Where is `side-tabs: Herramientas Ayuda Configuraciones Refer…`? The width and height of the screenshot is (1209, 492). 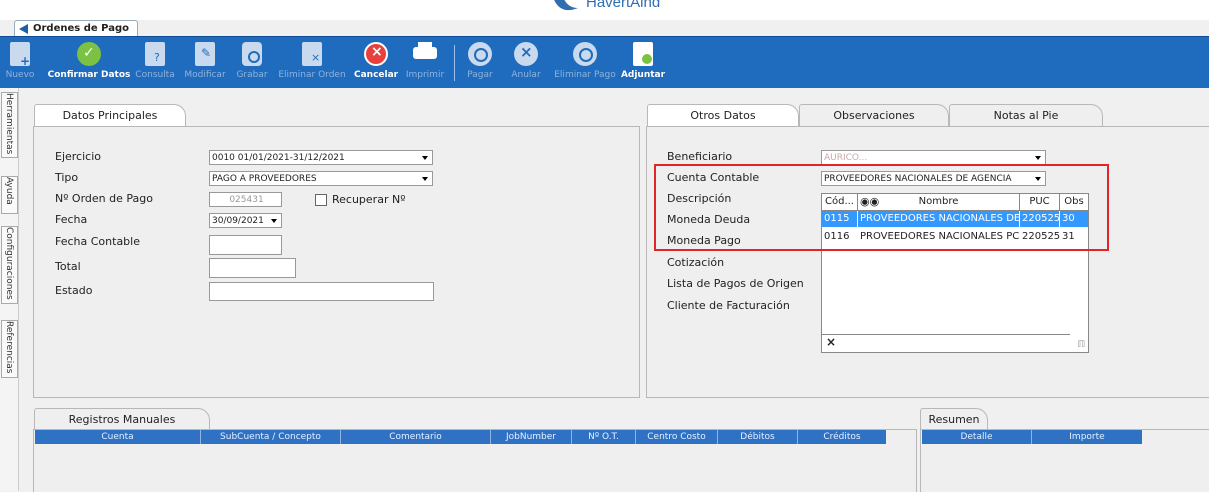
side-tabs: Herramientas Ayuda Configuraciones Refer… is located at coordinates (9, 289).